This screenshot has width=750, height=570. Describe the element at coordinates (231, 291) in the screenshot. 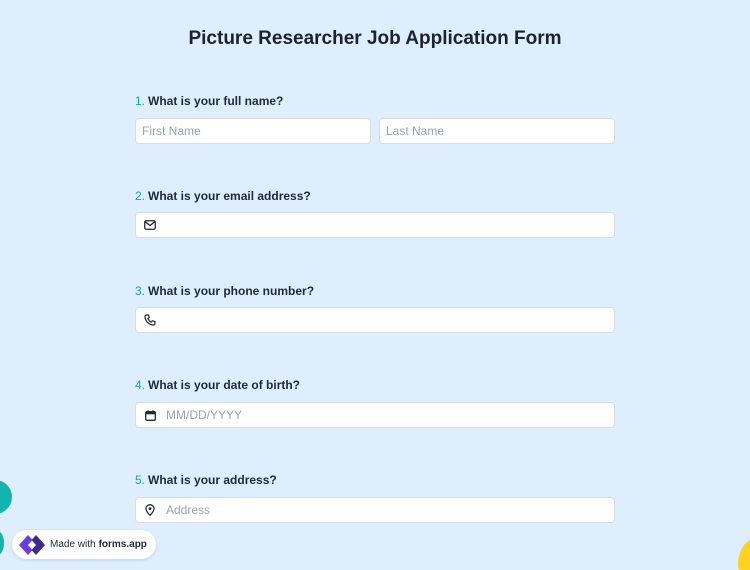

I see `question-text: What is your phone number?` at that location.